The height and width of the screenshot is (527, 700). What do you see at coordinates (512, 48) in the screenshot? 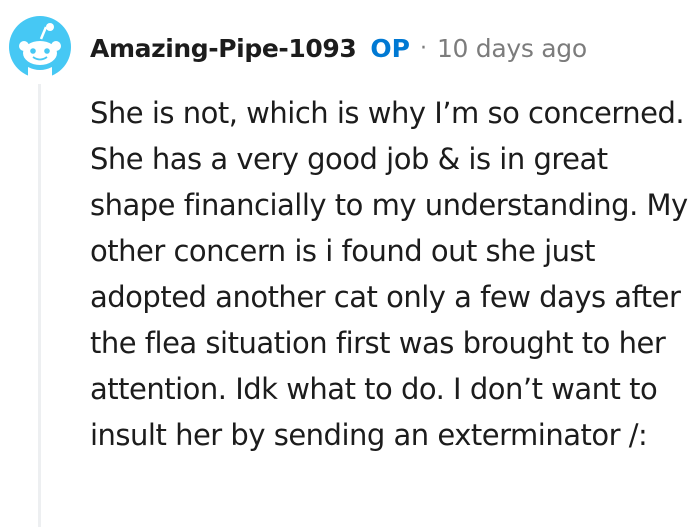
I see `timestamp-link: 10 days ago` at bounding box center [512, 48].